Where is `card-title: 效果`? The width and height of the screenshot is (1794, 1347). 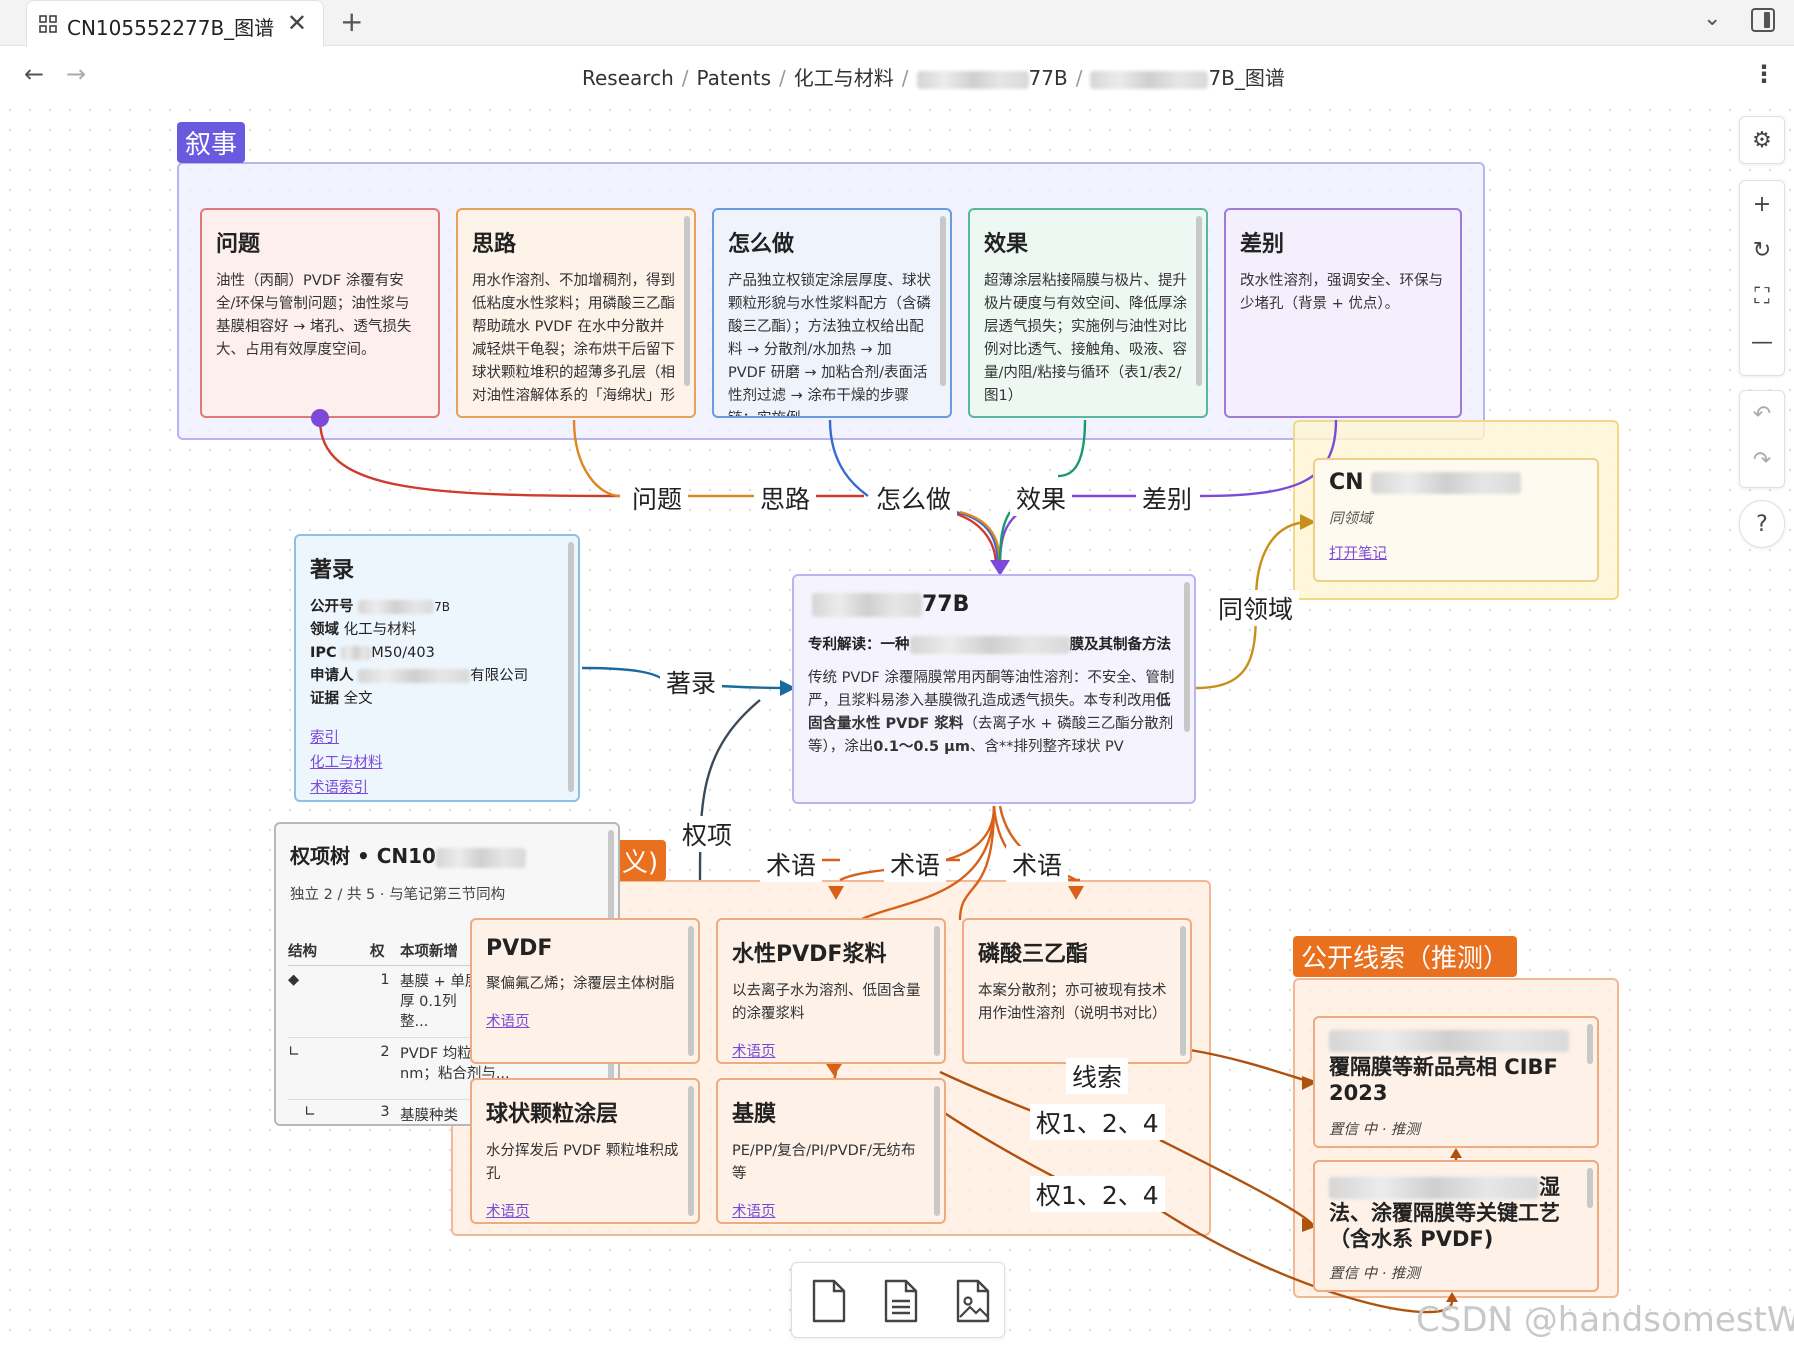 card-title: 效果 is located at coordinates (1006, 244).